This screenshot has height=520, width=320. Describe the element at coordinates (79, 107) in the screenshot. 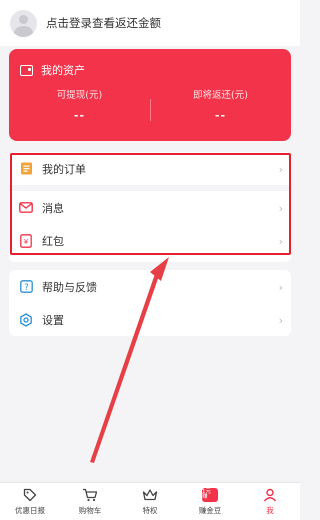

I see `withdrawable-block: 可提现(元) --` at that location.